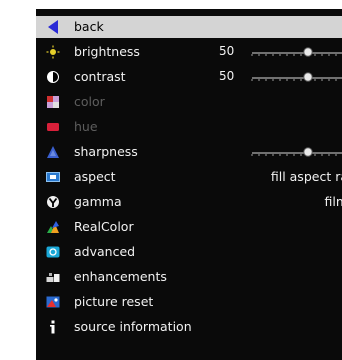 The image size is (342, 360). Describe the element at coordinates (189, 277) in the screenshot. I see `menu-item-enhancements: enhancements` at that location.